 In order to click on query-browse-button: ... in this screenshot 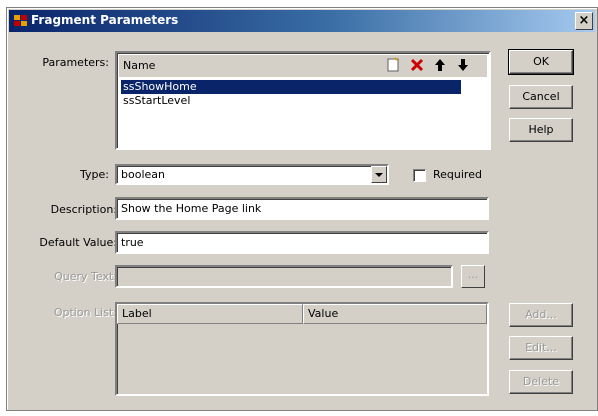, I will do `click(473, 276)`.